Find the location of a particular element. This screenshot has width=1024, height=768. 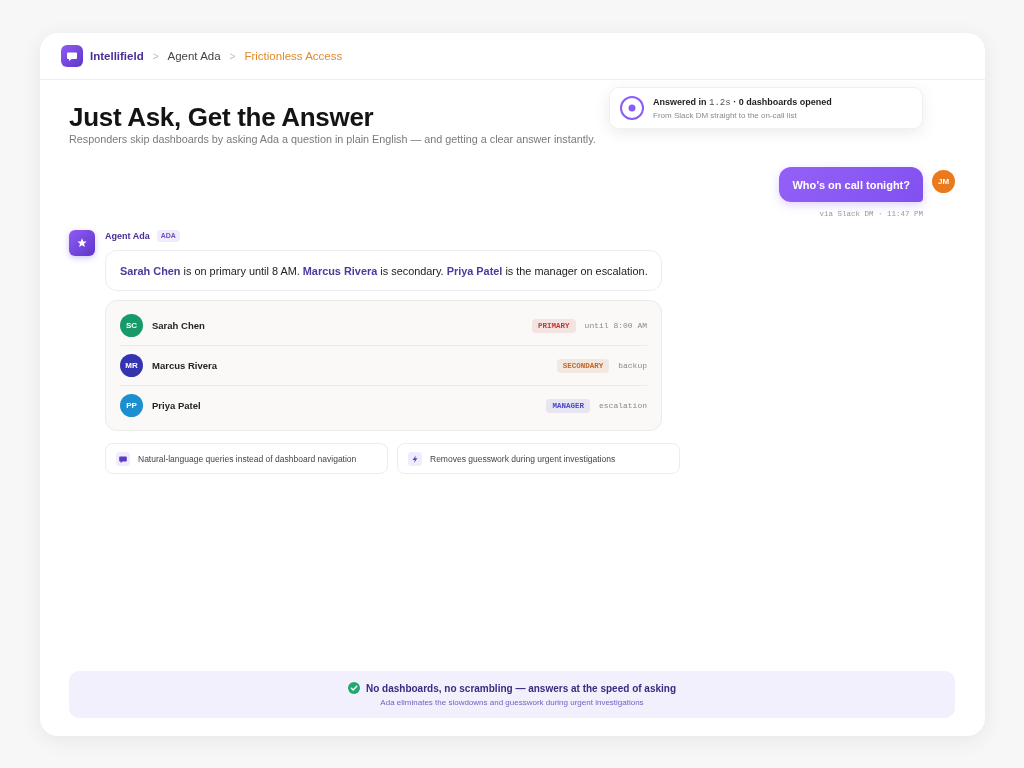

chat-bubble-logo-icon is located at coordinates (72, 56).